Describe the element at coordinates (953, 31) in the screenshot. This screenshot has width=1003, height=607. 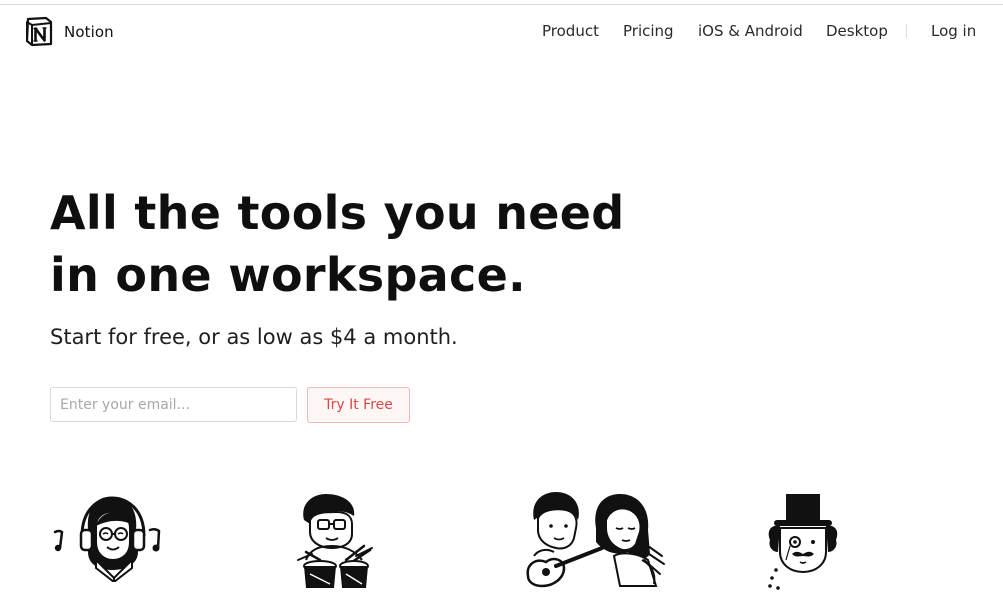
I see `nav-login: Log in` at that location.